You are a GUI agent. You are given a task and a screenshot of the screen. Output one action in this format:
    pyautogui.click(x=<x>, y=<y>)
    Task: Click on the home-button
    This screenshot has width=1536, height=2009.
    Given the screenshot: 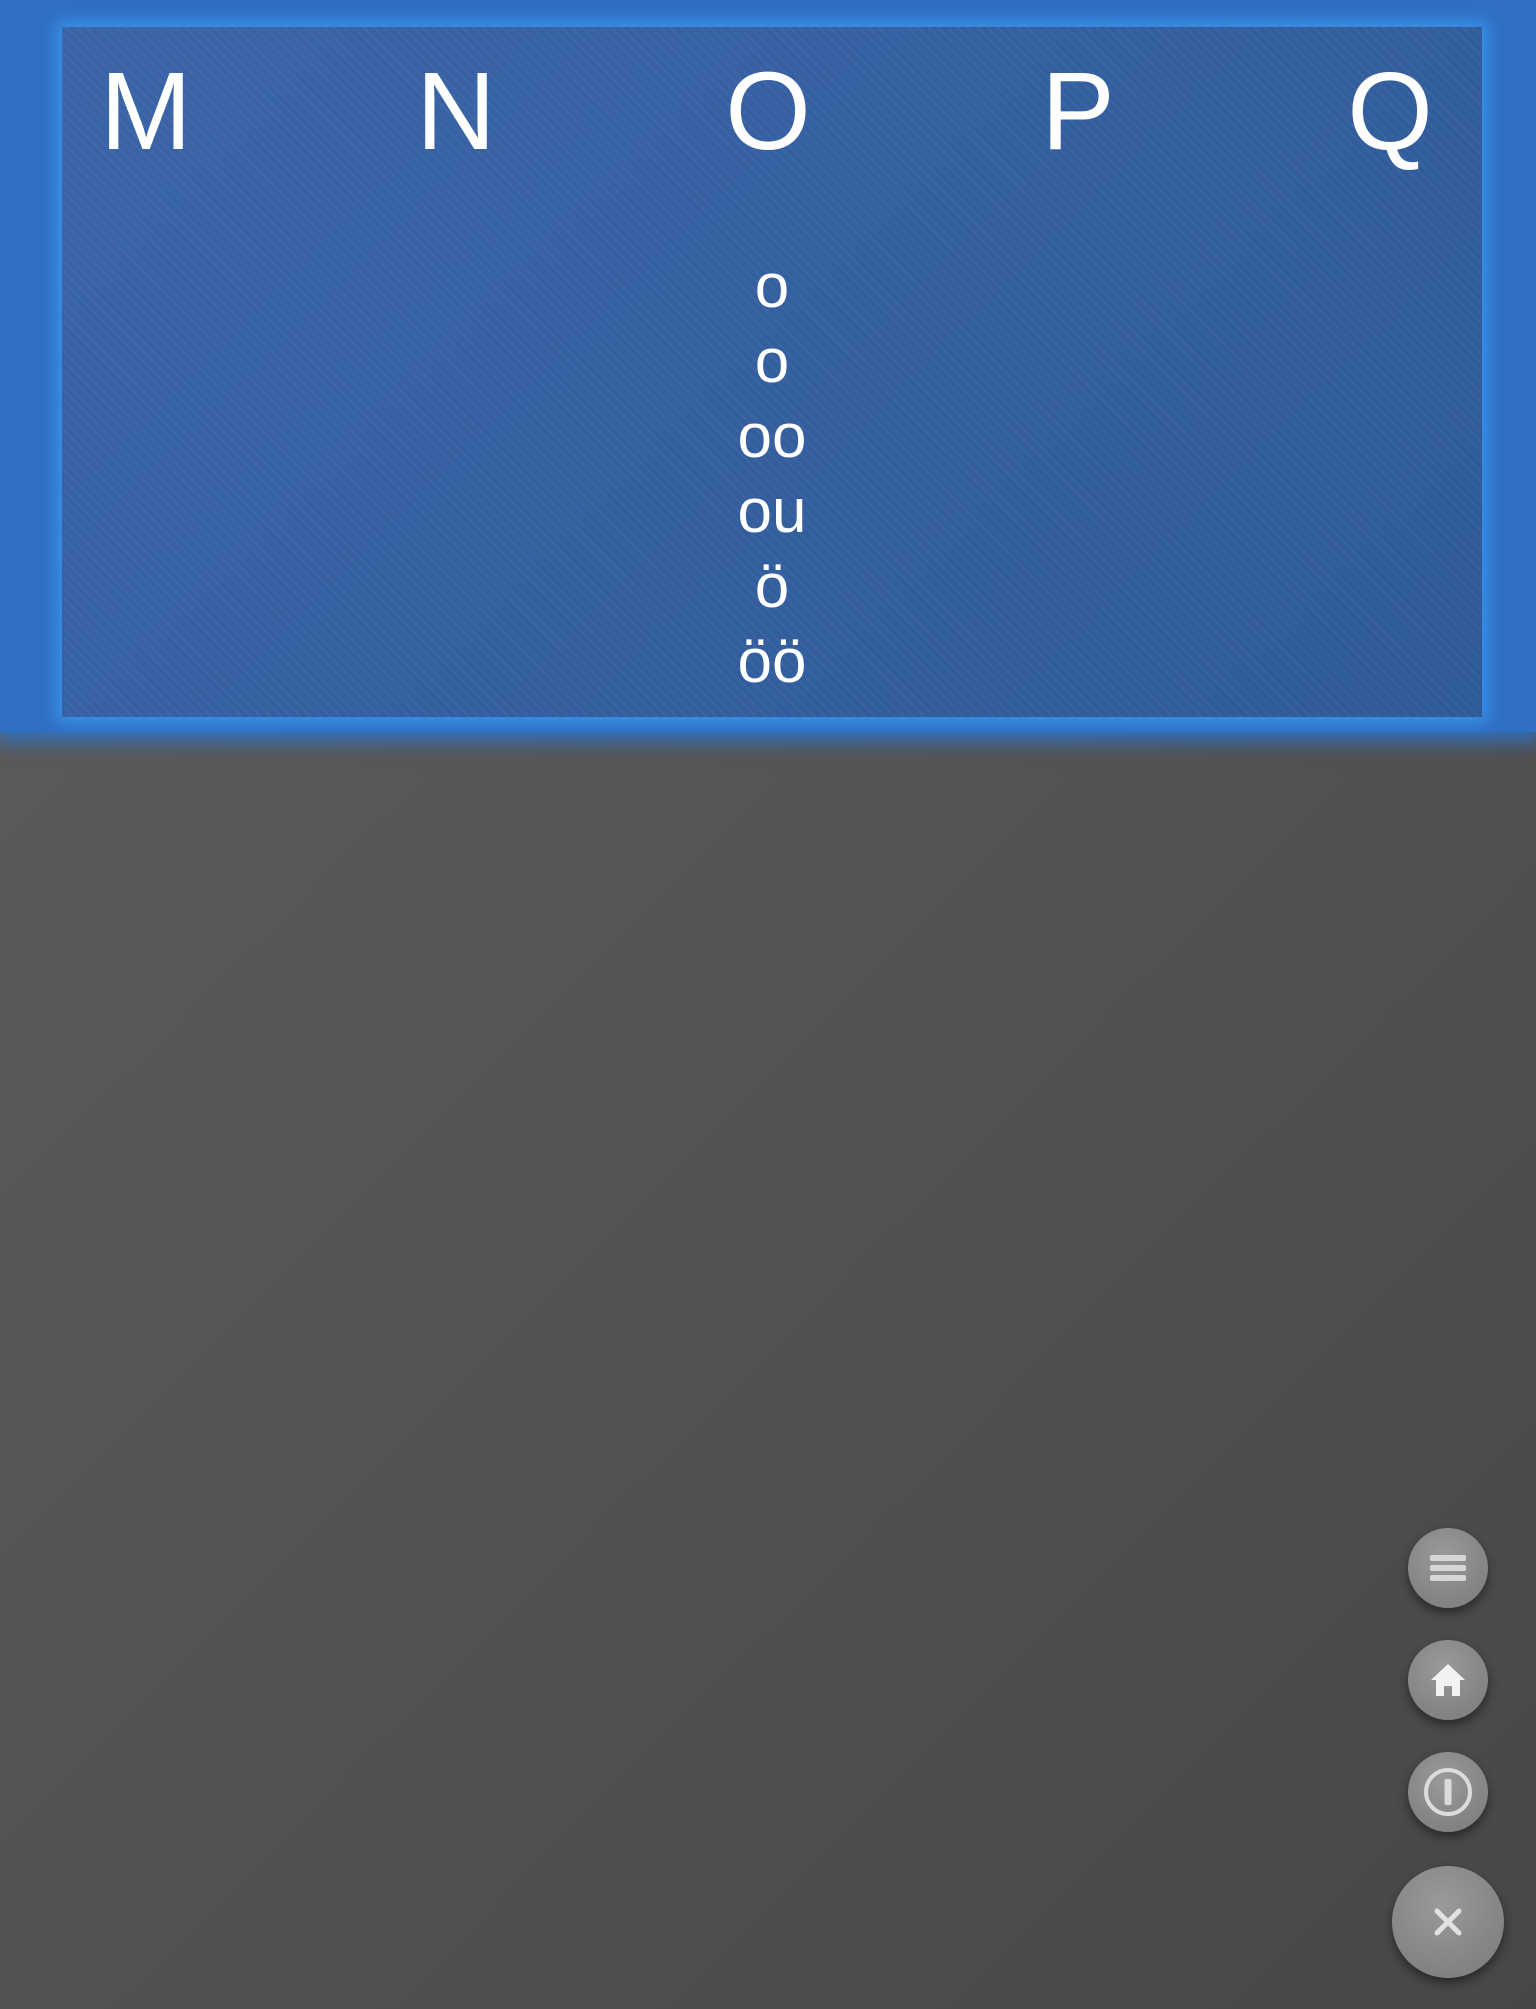 What is the action you would take?
    pyautogui.click(x=1448, y=1680)
    